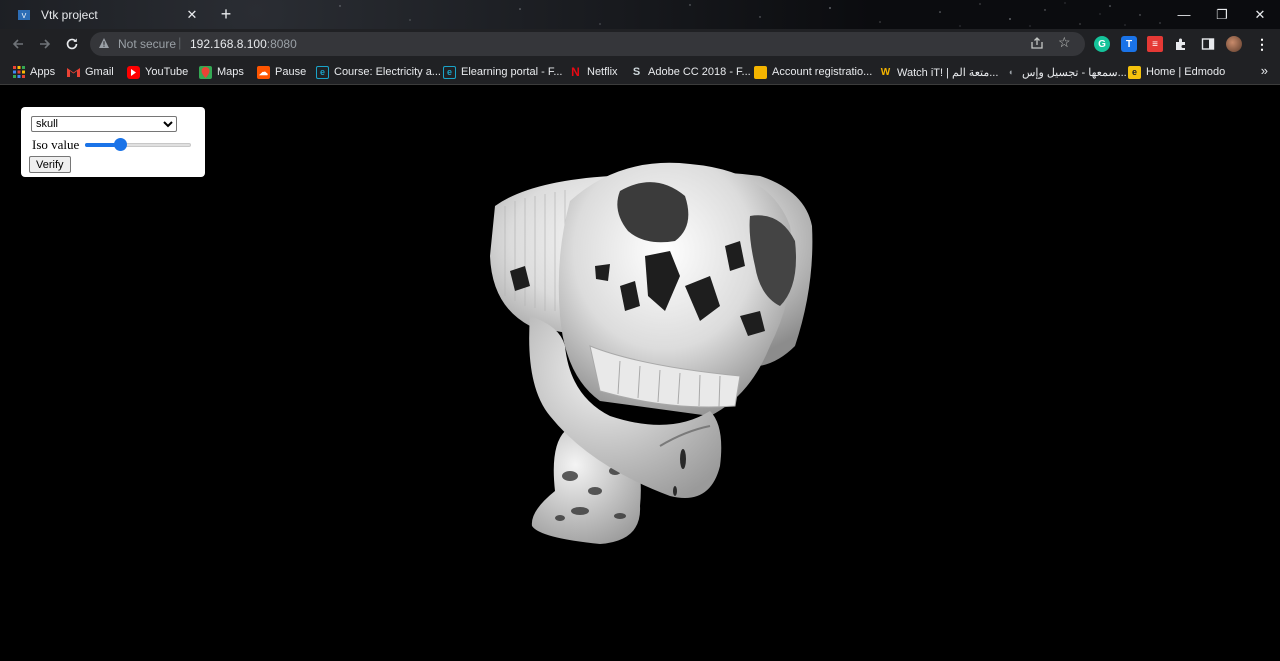 This screenshot has width=1280, height=661. Describe the element at coordinates (1064, 42) in the screenshot. I see `bookmark-star-icon: ☆` at that location.